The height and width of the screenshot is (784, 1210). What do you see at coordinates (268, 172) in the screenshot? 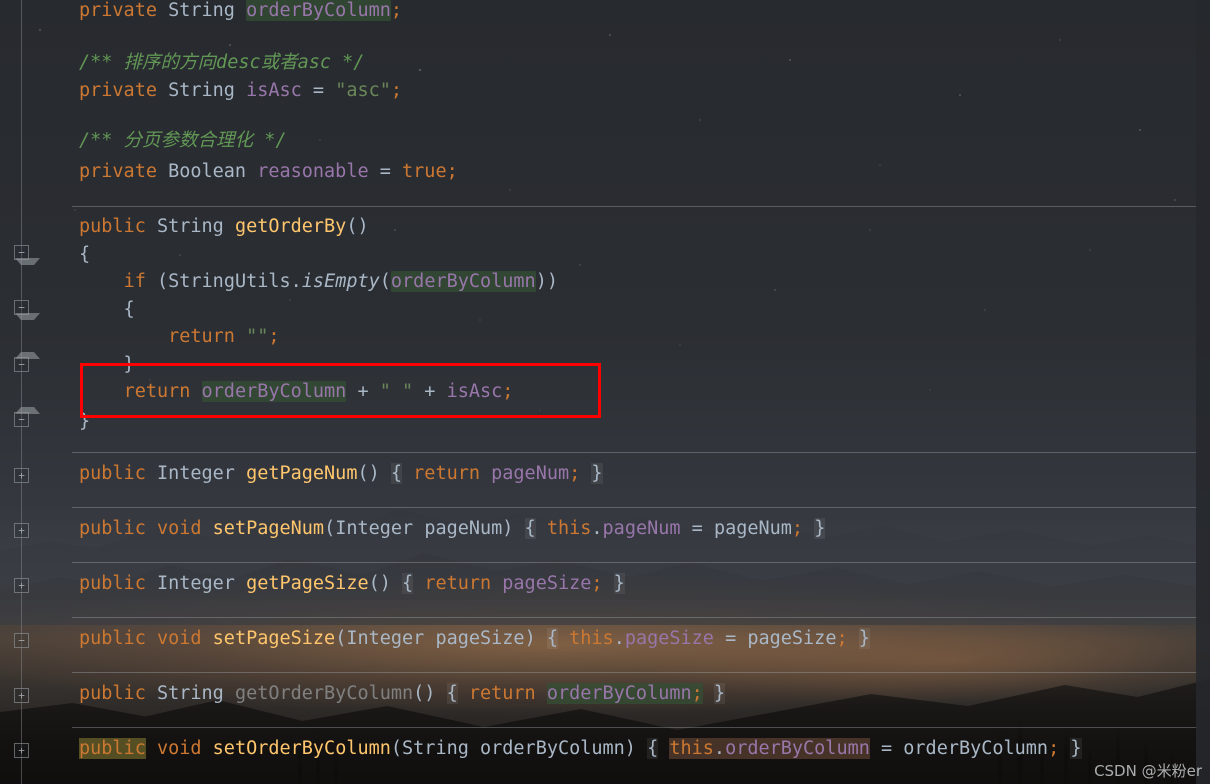
I see `field-reasonable: private Boolean reasonable = true;` at bounding box center [268, 172].